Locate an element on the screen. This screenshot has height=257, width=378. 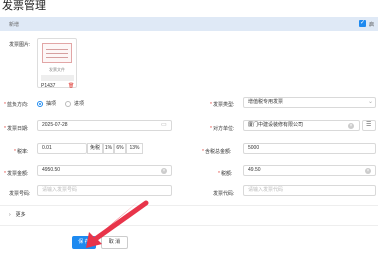
annotation-arrow is located at coordinates (117, 223).